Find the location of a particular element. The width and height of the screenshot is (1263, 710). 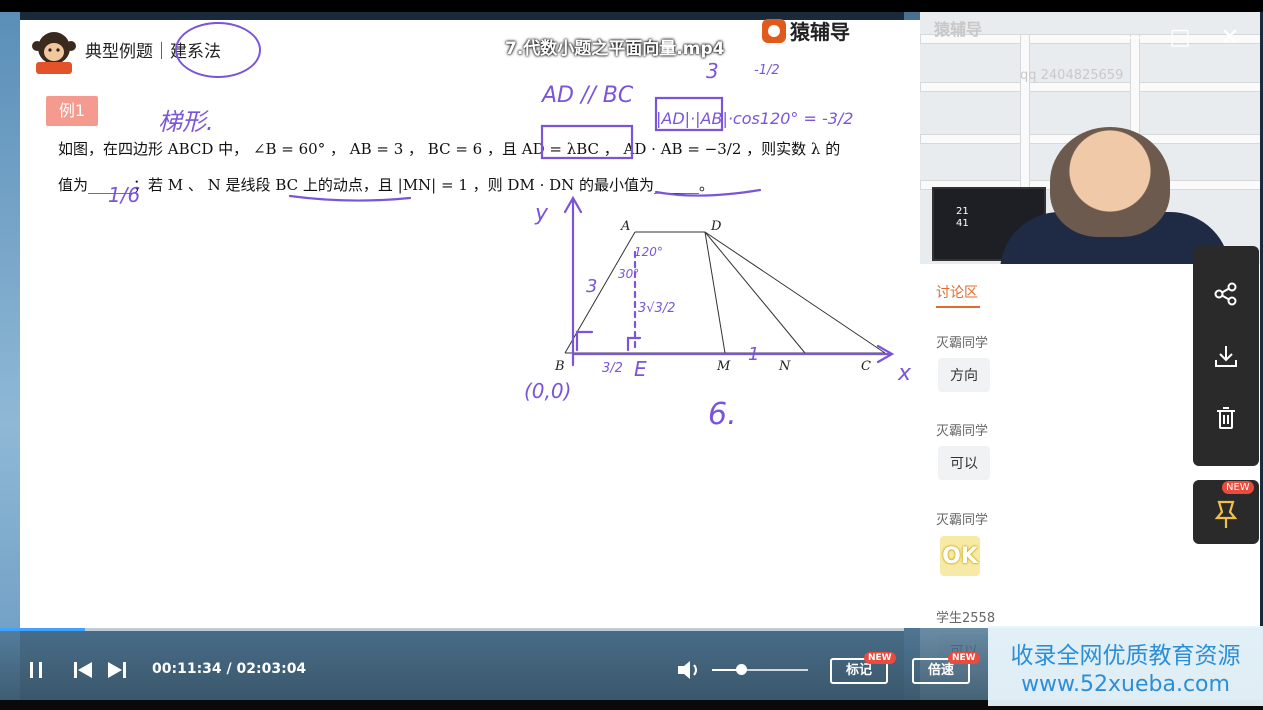

ink-circle-annotation is located at coordinates (218, 50).